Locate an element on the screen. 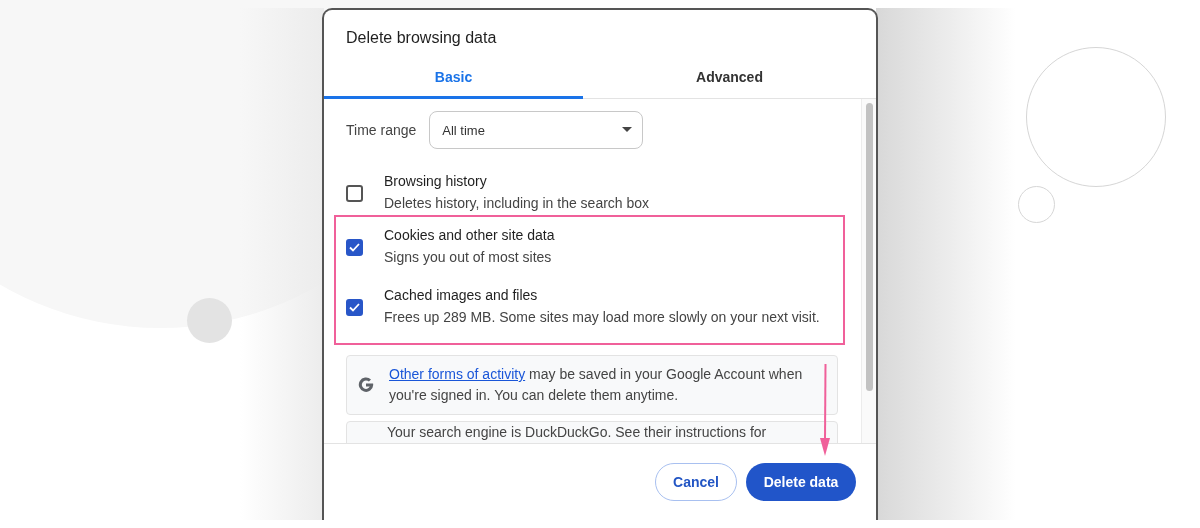 This screenshot has height=528, width=1200. time-range-dropdown: All time is located at coordinates (536, 130).